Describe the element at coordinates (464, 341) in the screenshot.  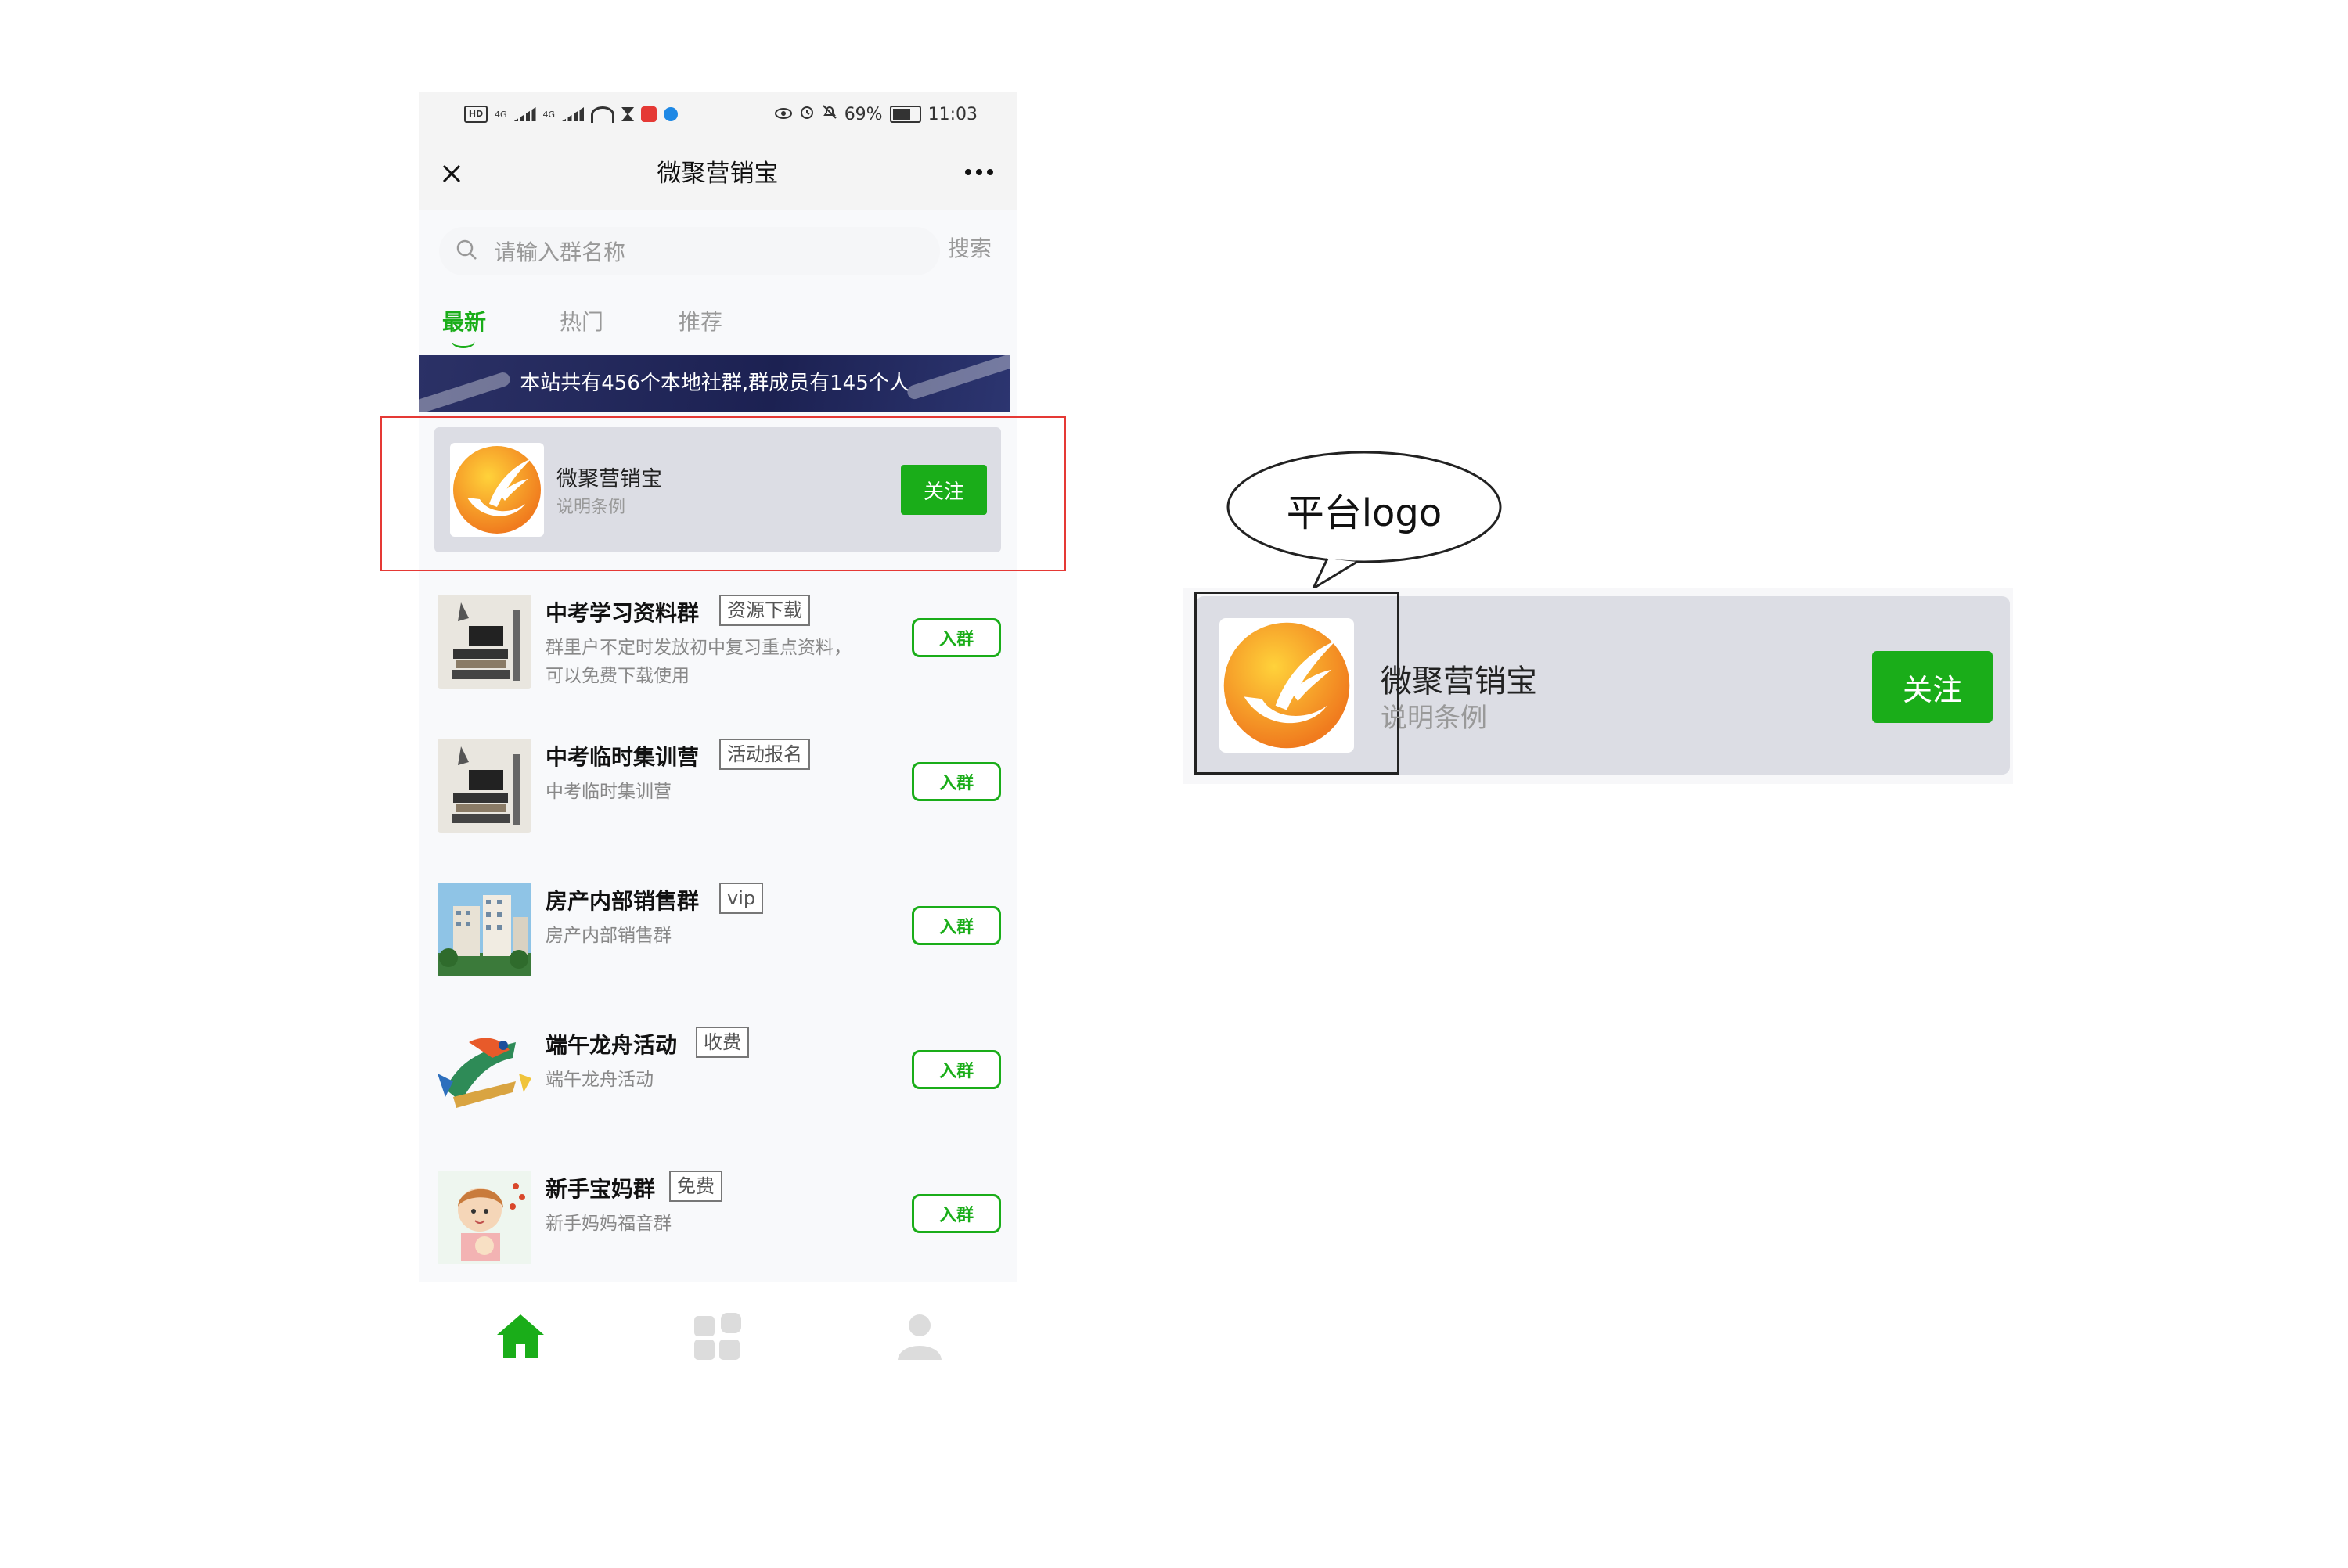
I see `tab-active-indicator` at that location.